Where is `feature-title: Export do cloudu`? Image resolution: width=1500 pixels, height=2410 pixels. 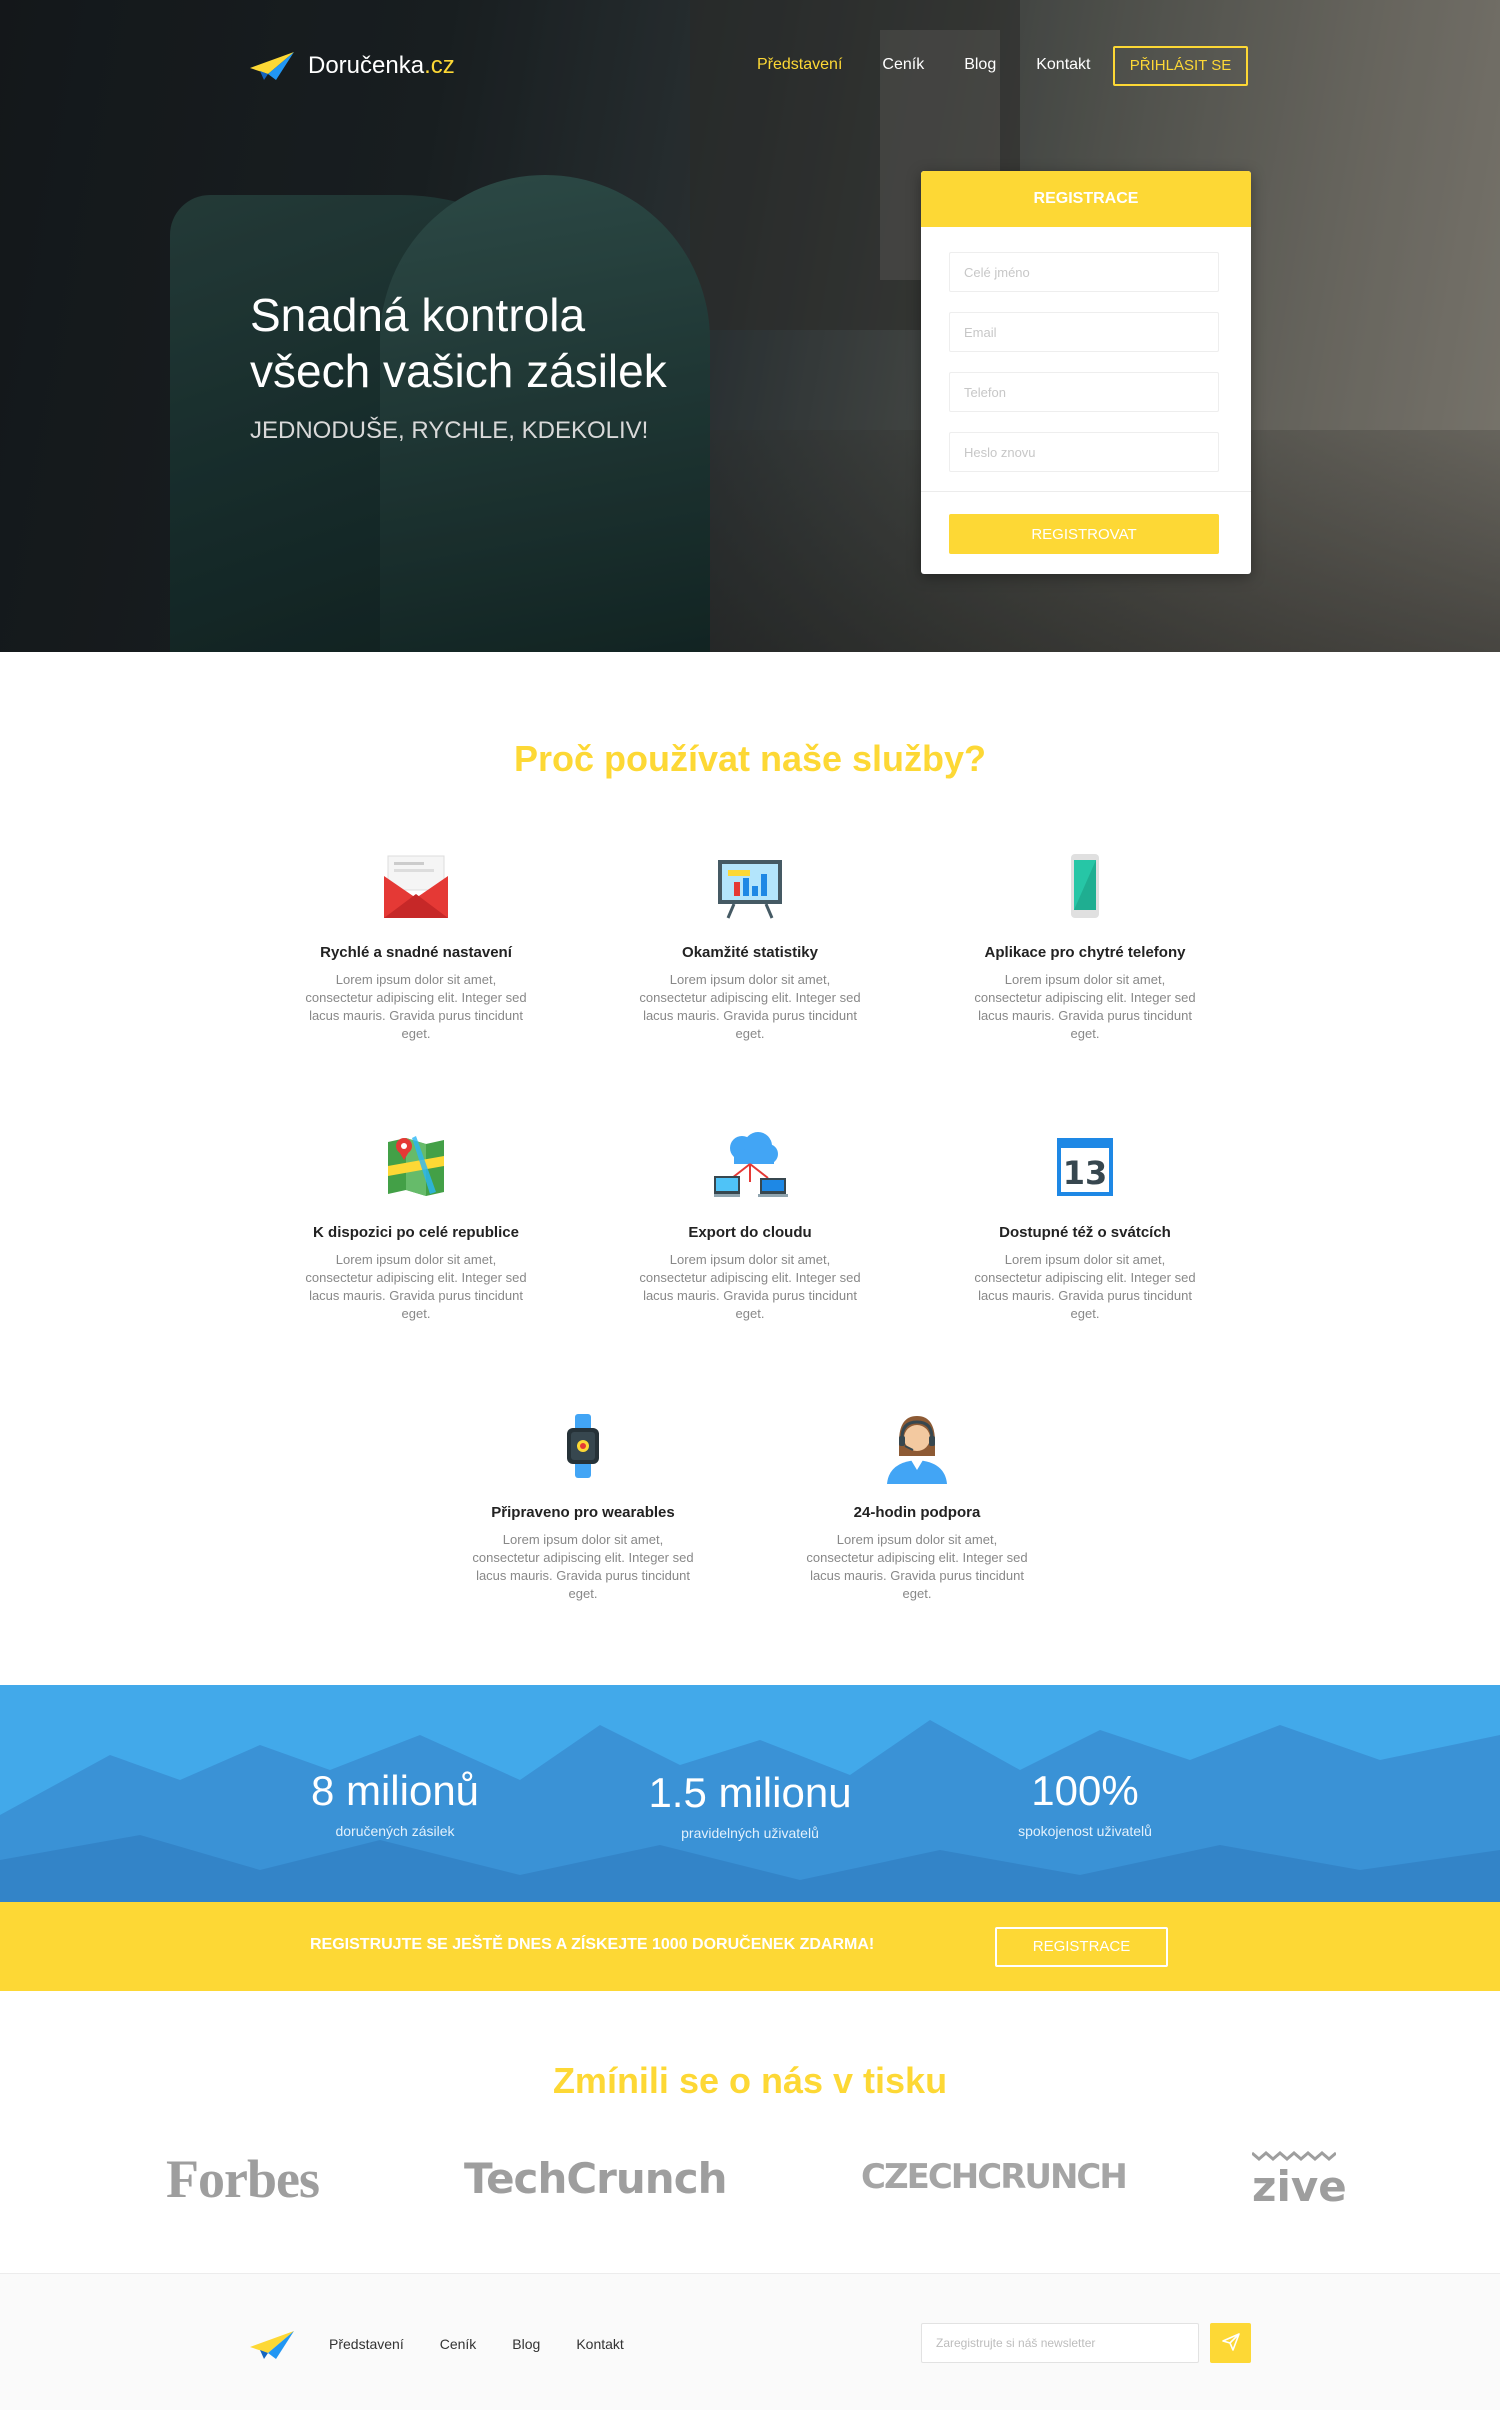
feature-title: Export do cloudu is located at coordinates (750, 1232).